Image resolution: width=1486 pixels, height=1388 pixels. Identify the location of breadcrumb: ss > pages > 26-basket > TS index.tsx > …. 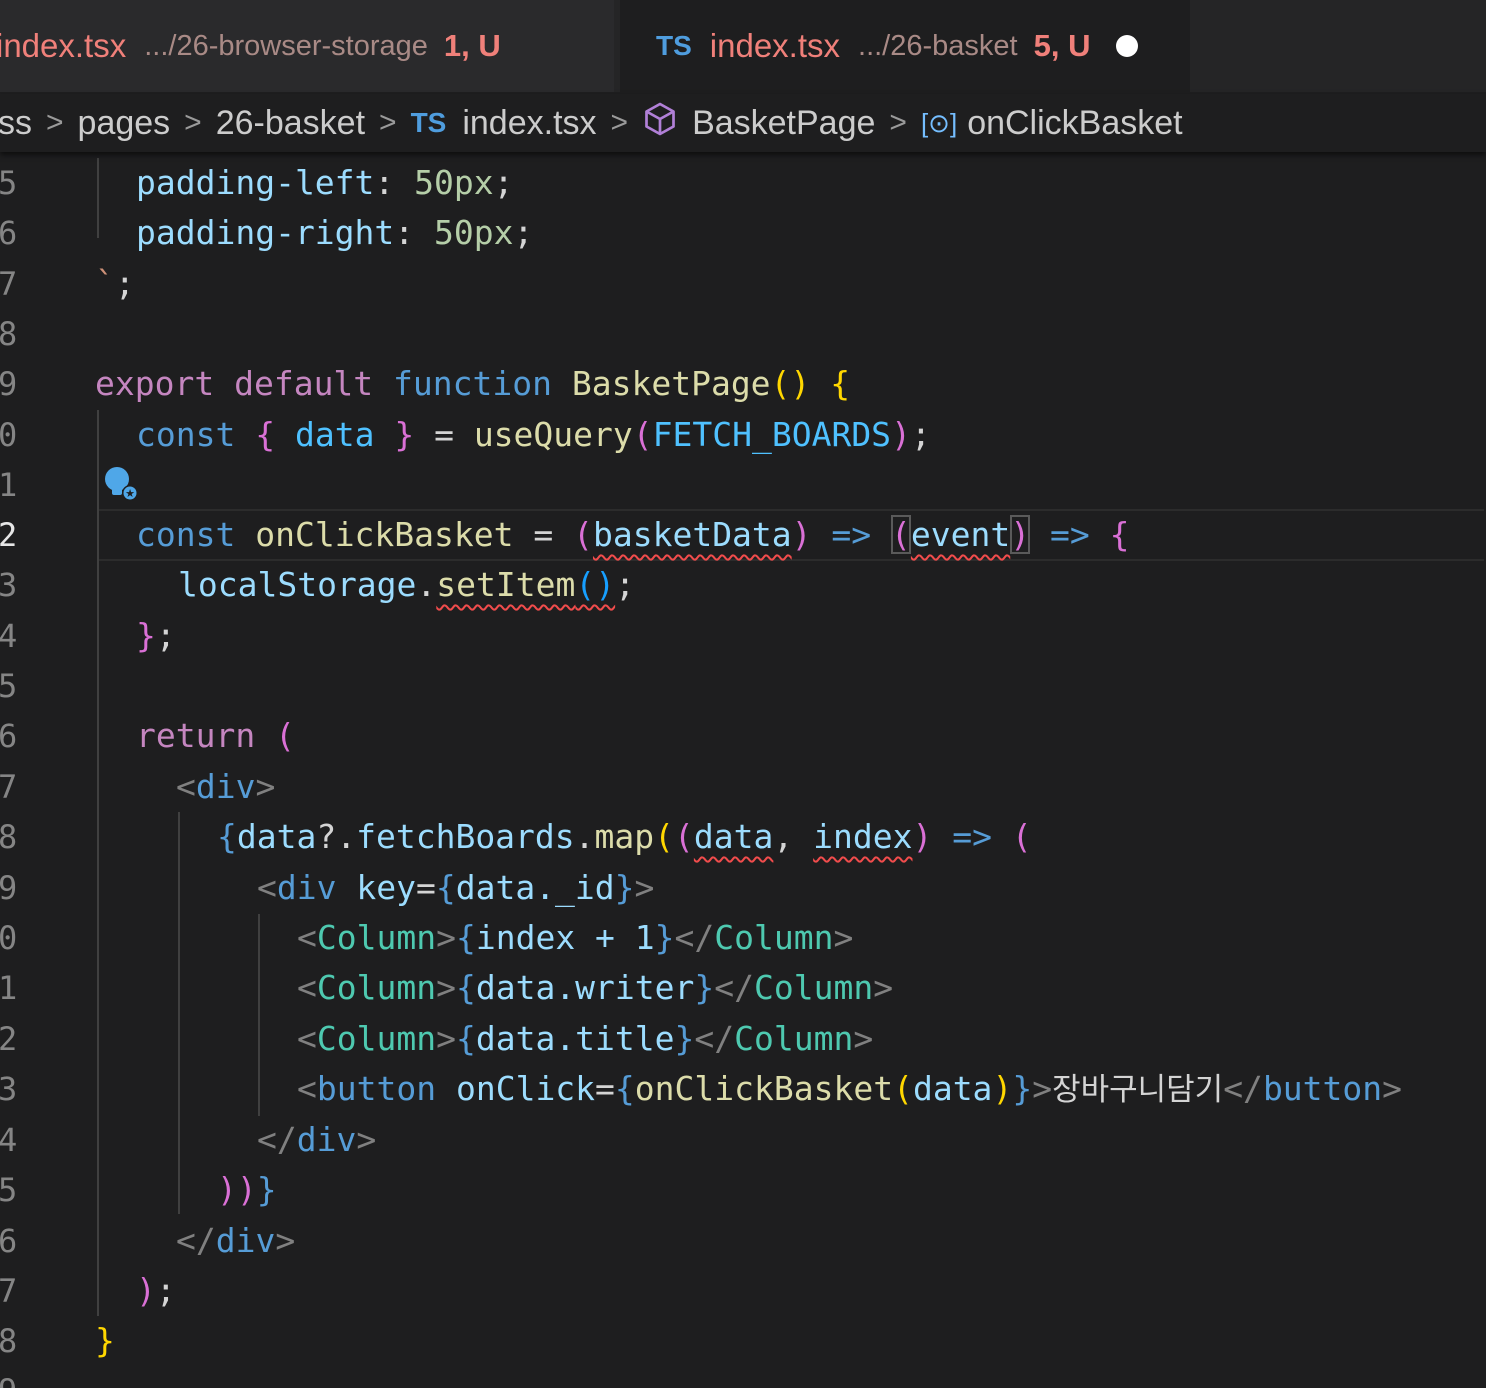
(743, 123).